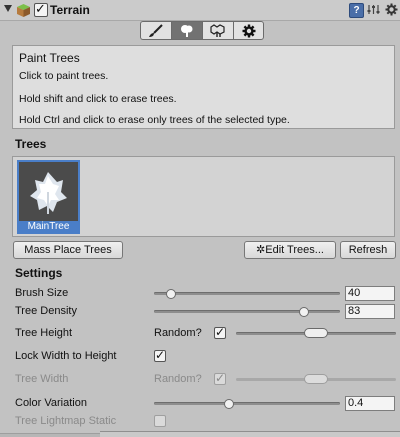 The width and height of the screenshot is (400, 437). I want to click on tree-item-maintree: MainTree, so click(48, 197).